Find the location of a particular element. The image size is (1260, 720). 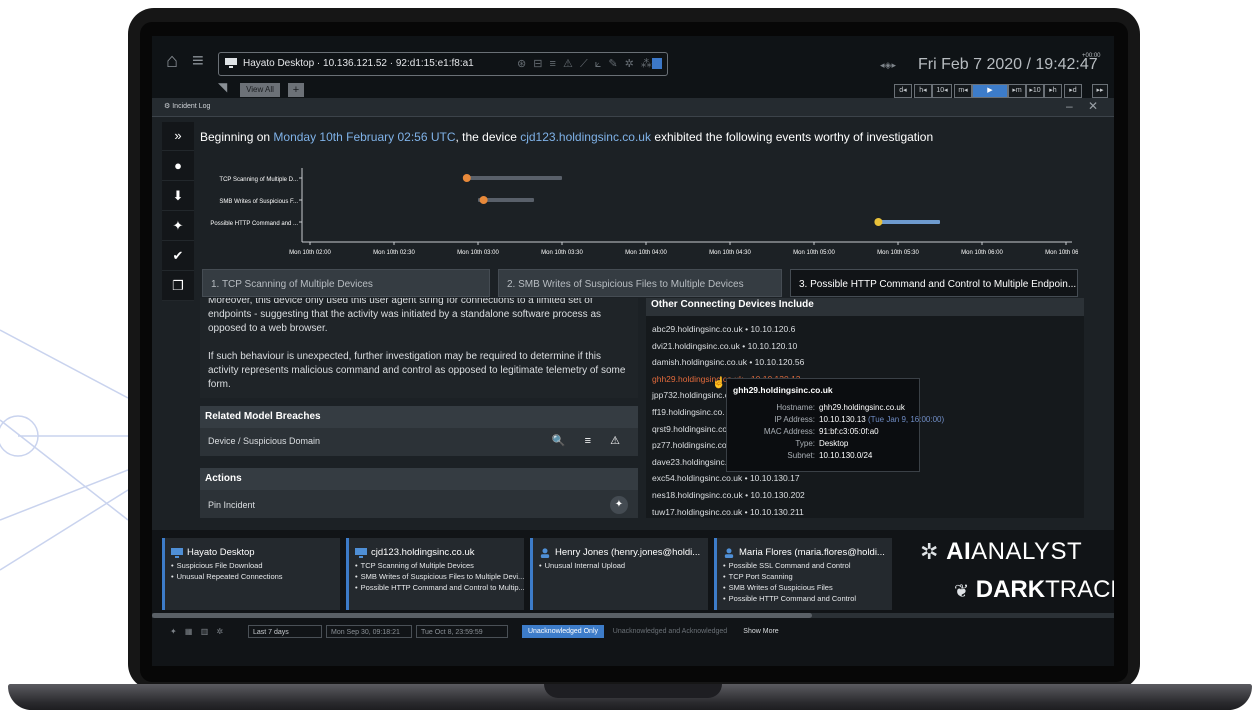

acknowledge-icon: ✔ is located at coordinates (178, 256).